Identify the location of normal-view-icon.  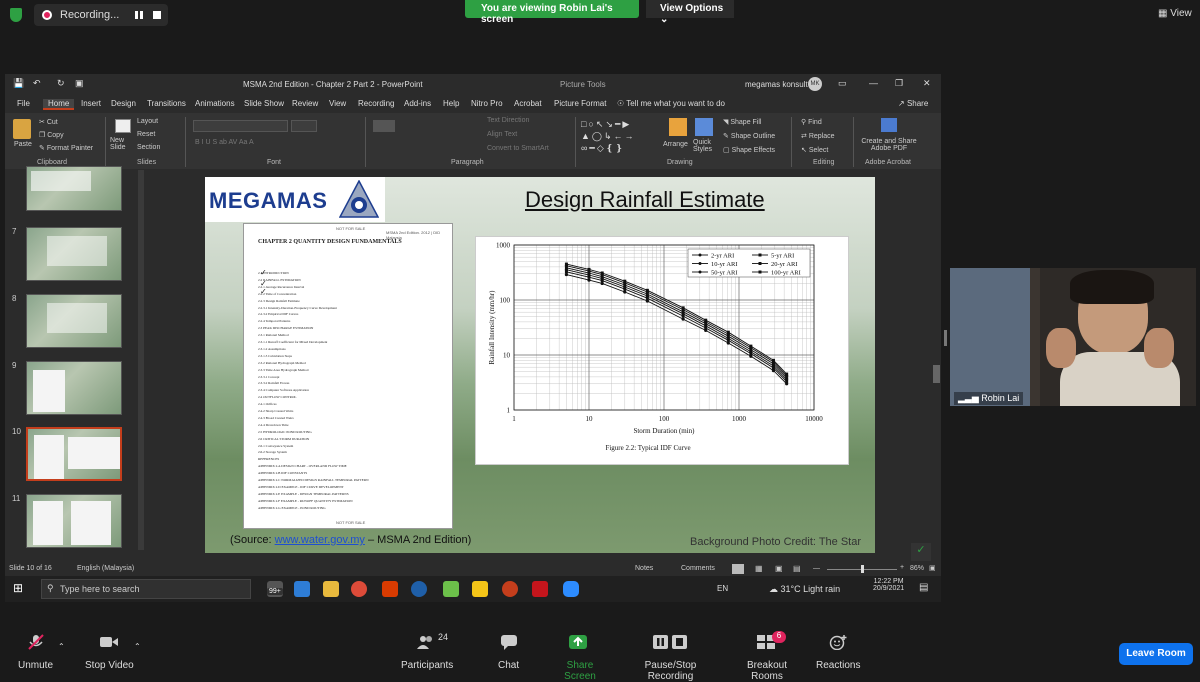
(738, 569).